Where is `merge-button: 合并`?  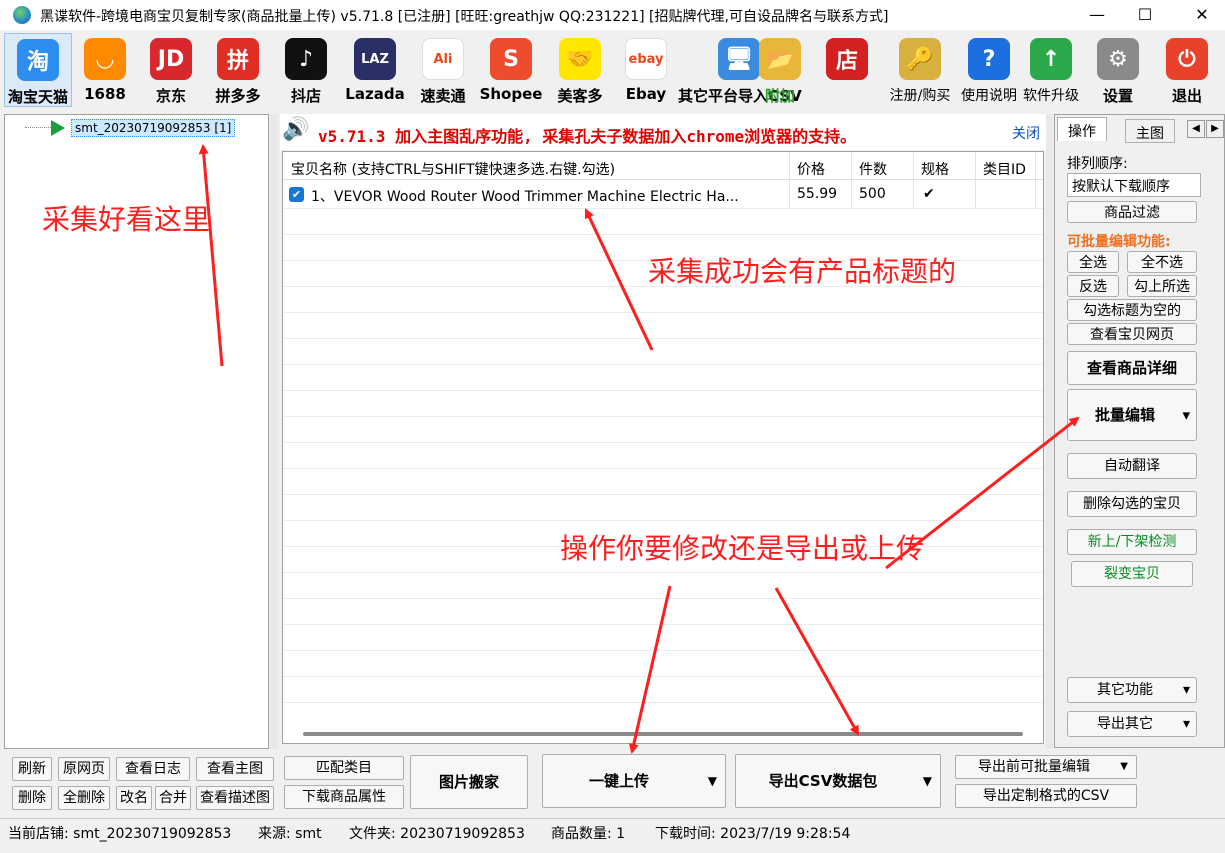
merge-button: 合并 is located at coordinates (173, 798).